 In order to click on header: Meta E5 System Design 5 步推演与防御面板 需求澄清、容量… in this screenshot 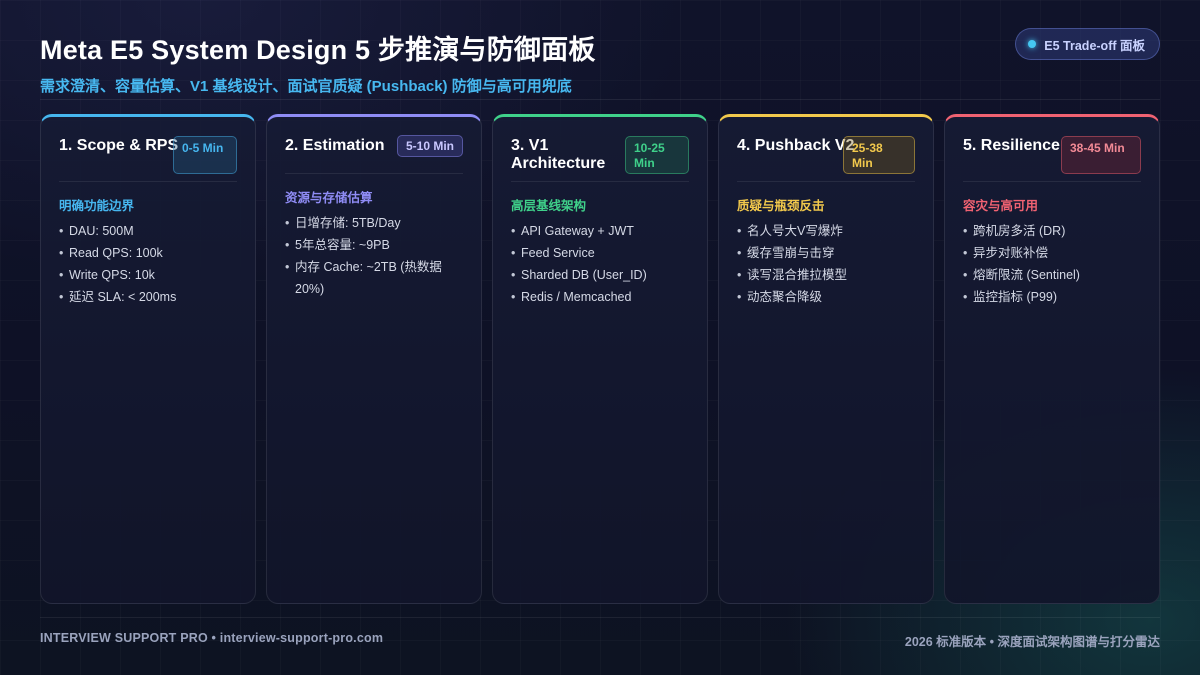, I will do `click(600, 64)`.